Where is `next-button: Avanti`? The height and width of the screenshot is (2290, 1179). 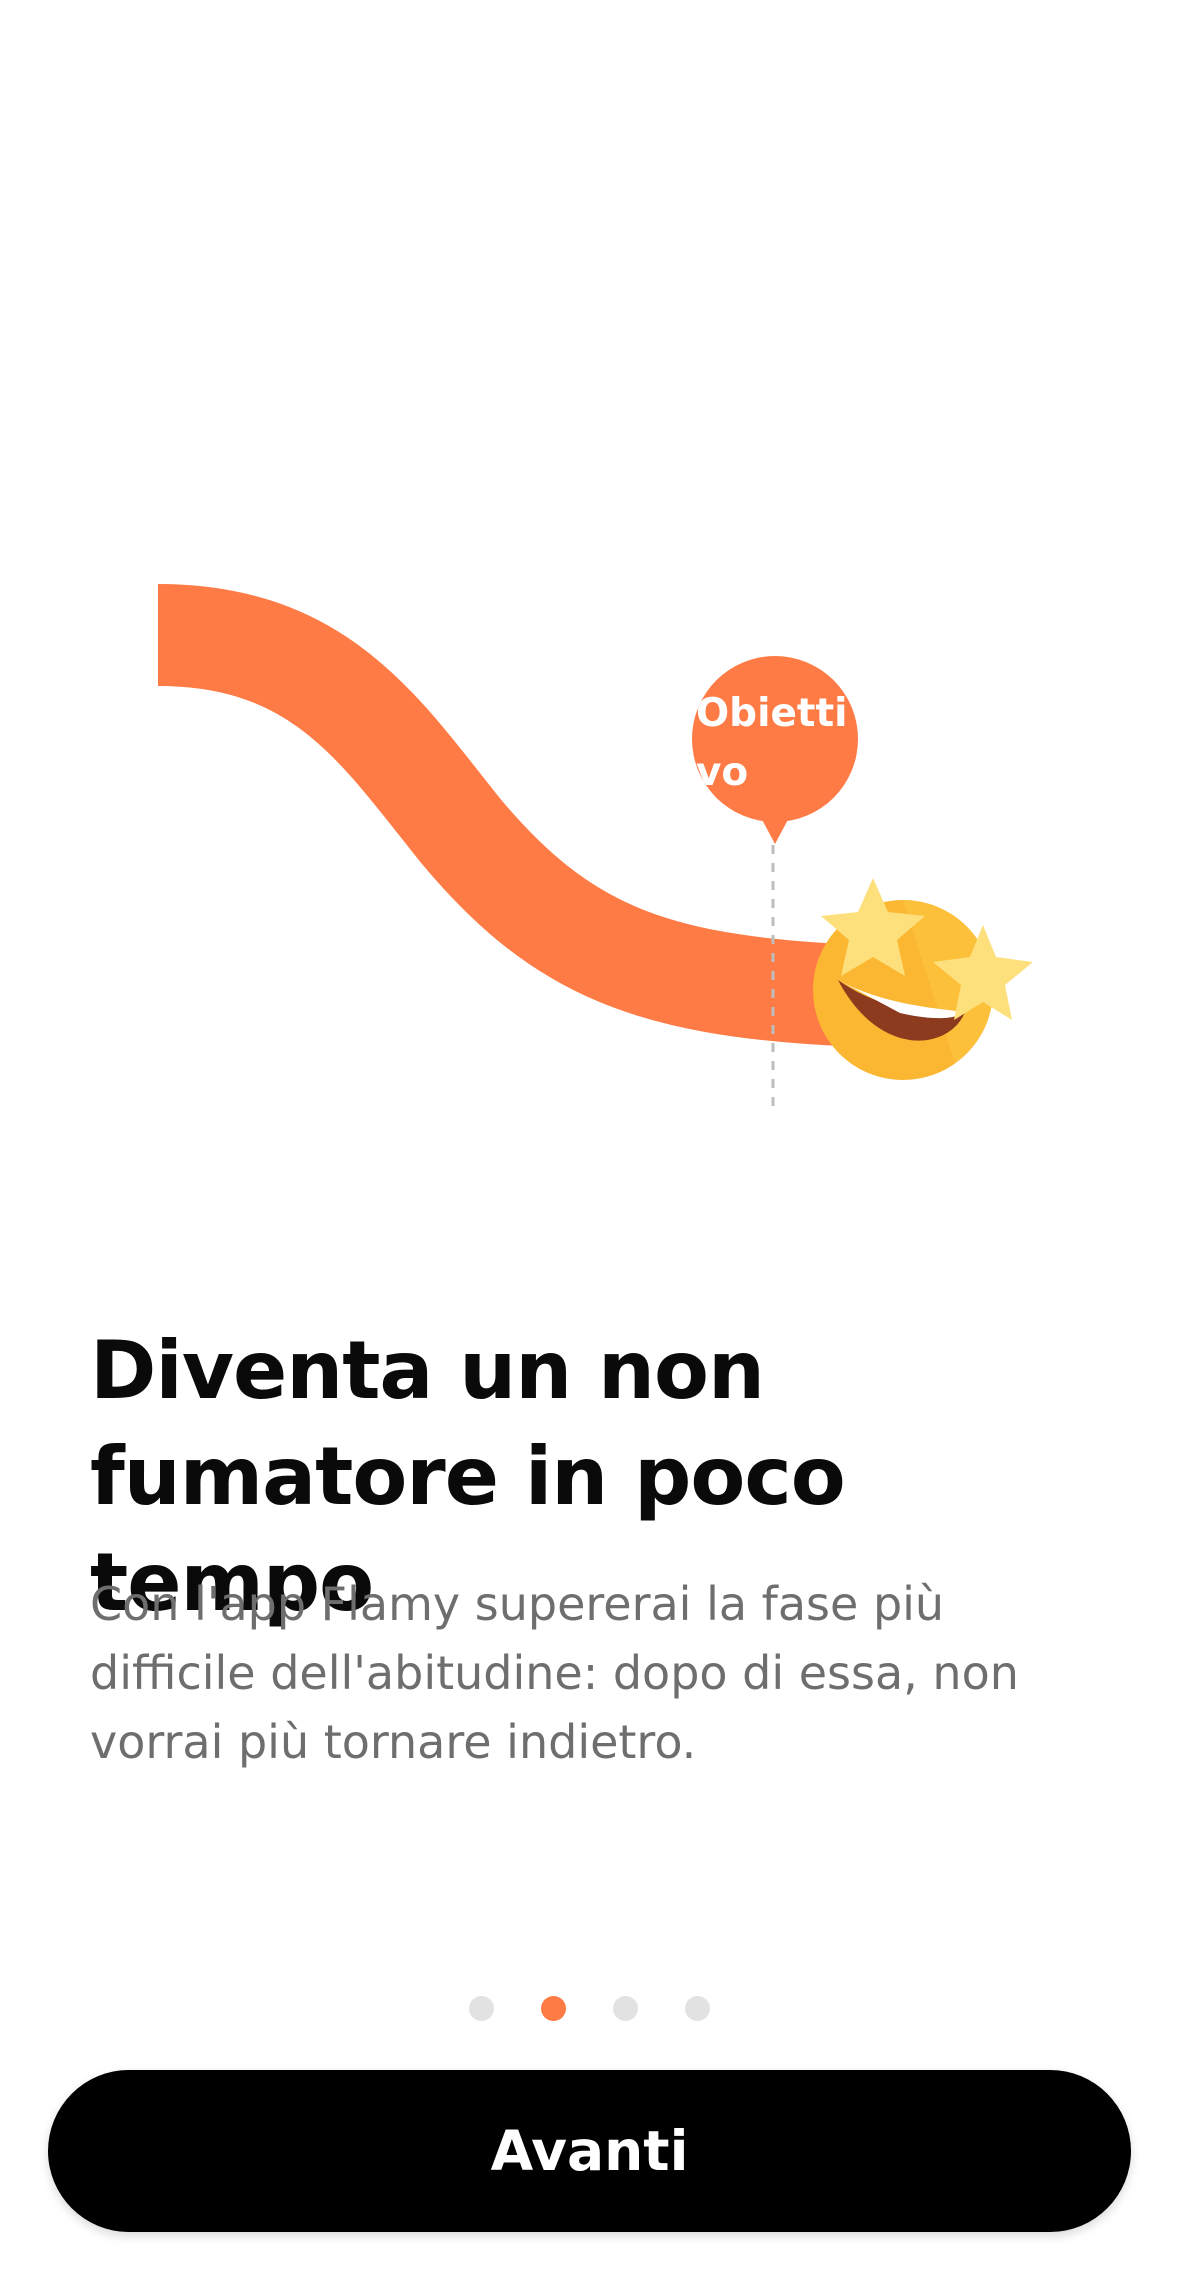 next-button: Avanti is located at coordinates (589, 2151).